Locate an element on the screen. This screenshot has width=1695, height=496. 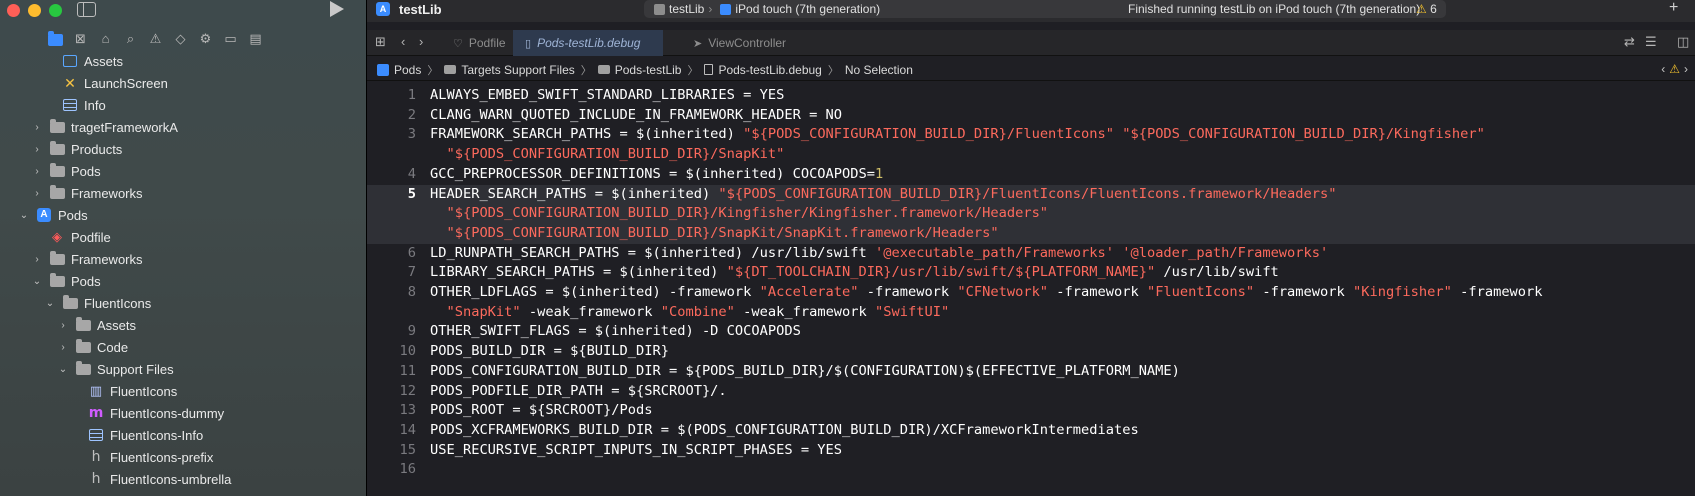
tree-item-products: › Products is located at coordinates (183, 149).